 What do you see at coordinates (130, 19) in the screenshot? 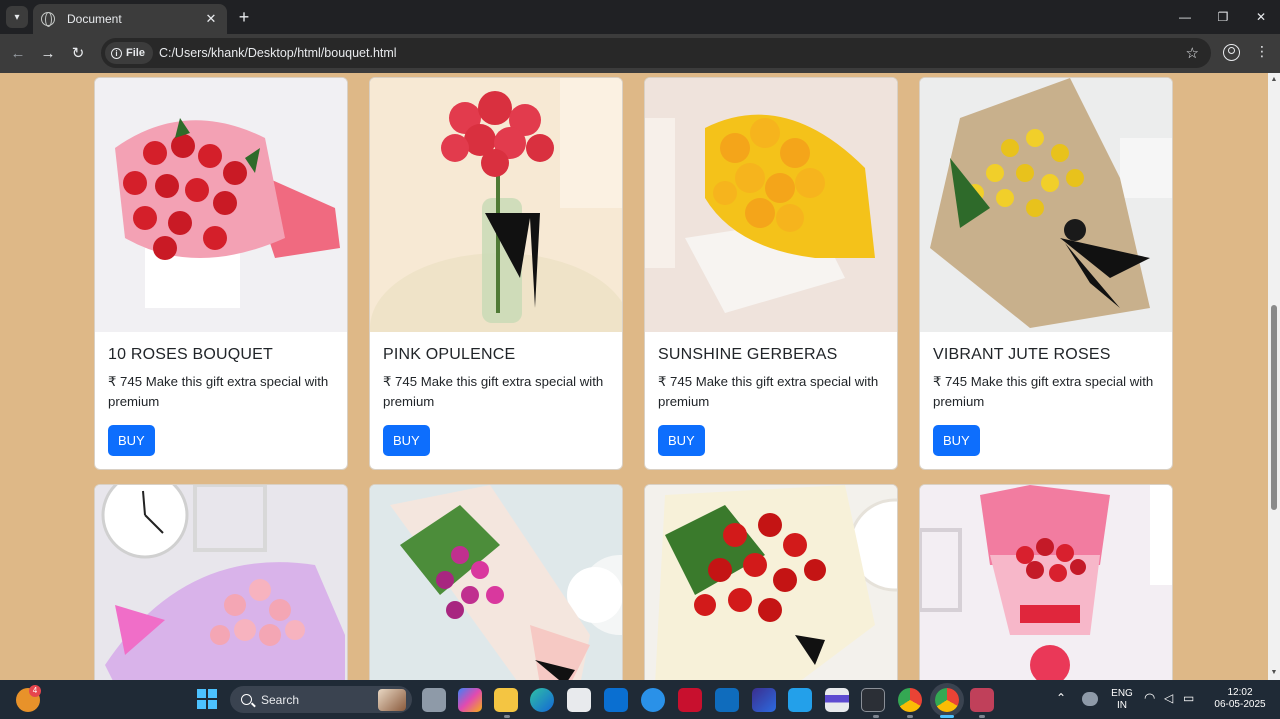
I see `tab-document: Document ✕` at bounding box center [130, 19].